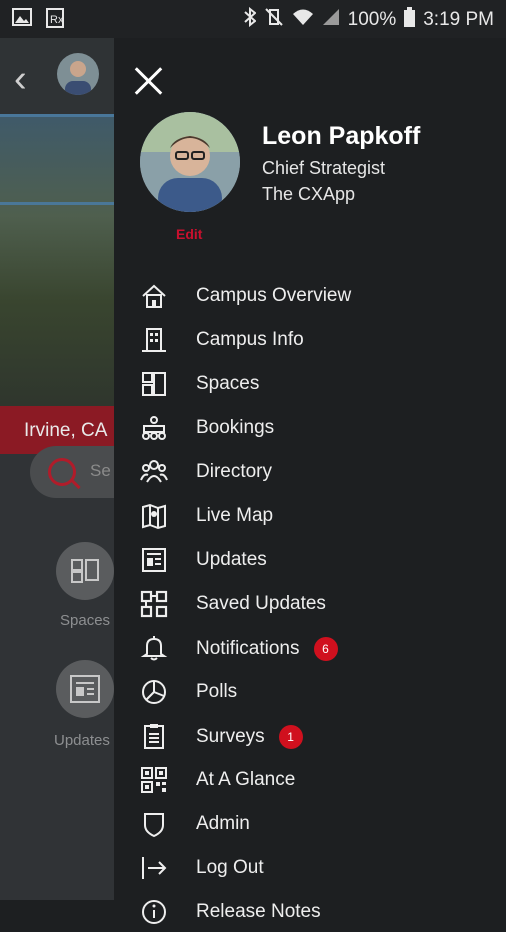 The width and height of the screenshot is (506, 932). I want to click on menu-item-text: Notifications, so click(248, 649).